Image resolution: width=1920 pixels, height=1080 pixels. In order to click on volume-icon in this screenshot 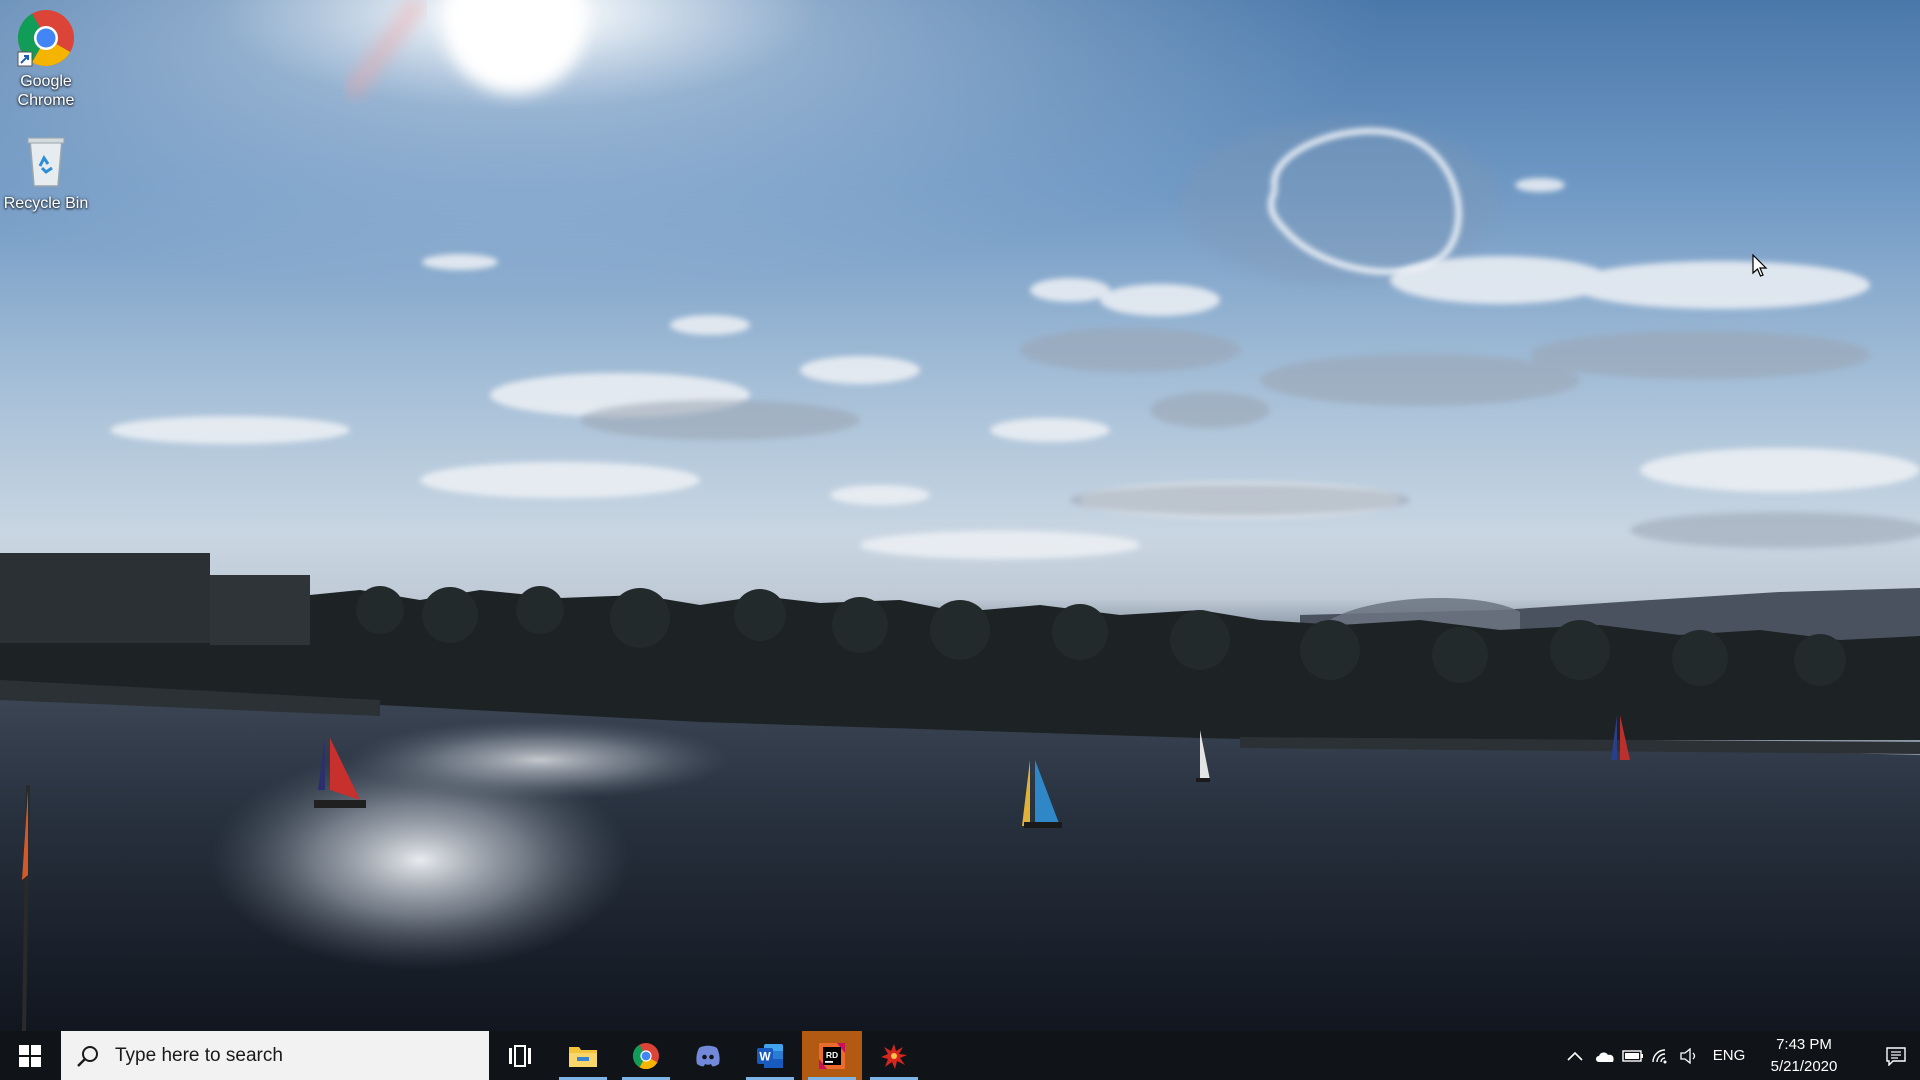, I will do `click(1688, 1055)`.